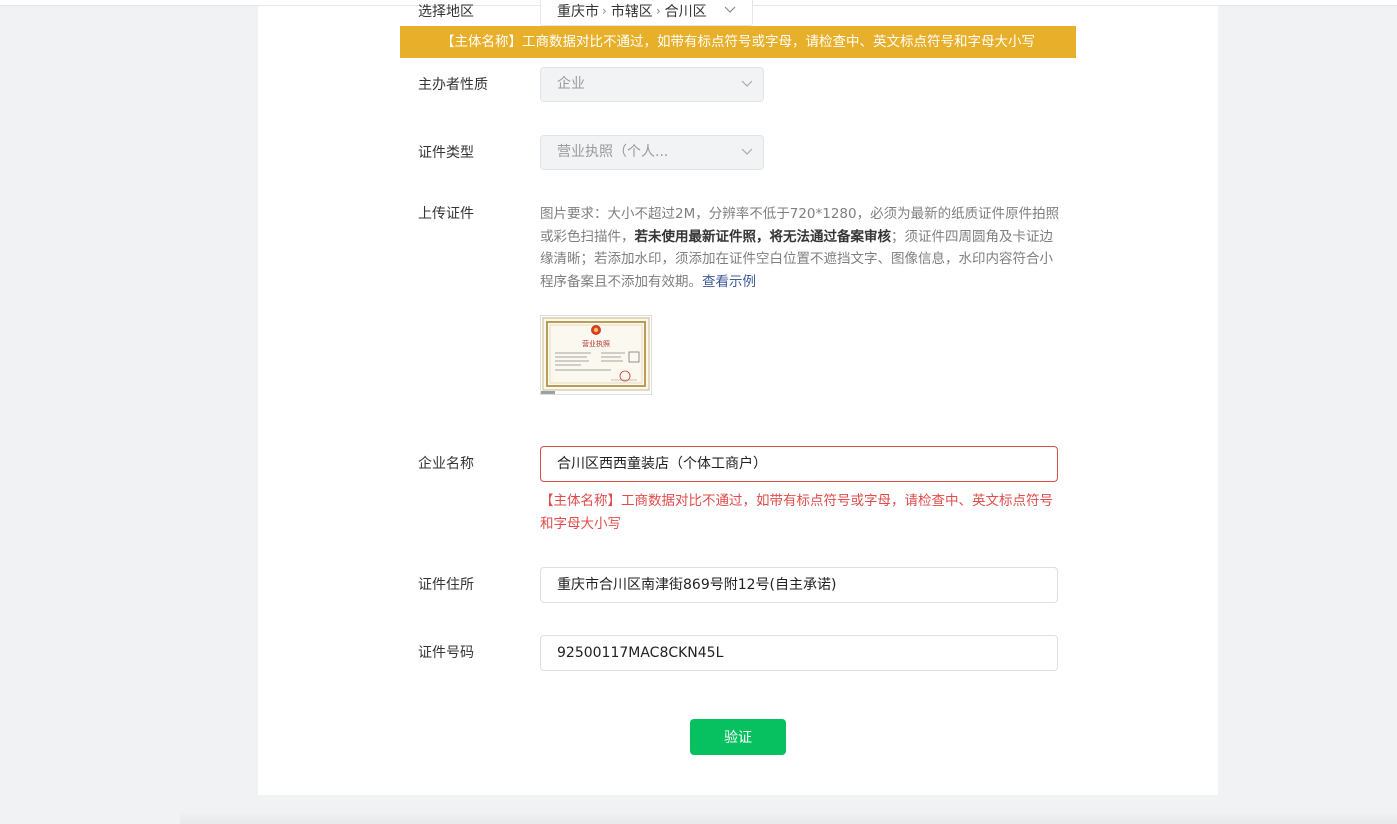 The width and height of the screenshot is (1397, 824). I want to click on certificate-address-input: 重庆市合川区南津街869号附12号(自主承诺), so click(799, 585).